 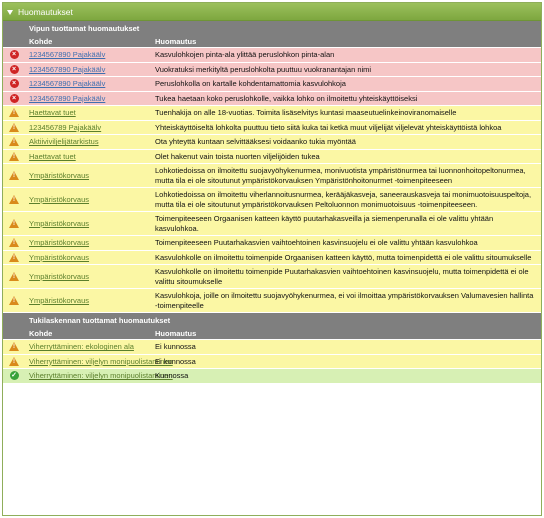 I want to click on kohde-link: 123456789 Pajakäälv, so click(x=65, y=127).